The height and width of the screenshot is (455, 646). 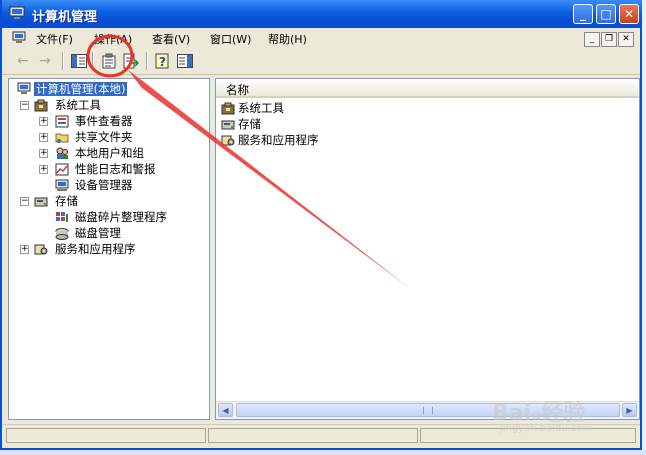 I want to click on defrag-icon, so click(x=62, y=217).